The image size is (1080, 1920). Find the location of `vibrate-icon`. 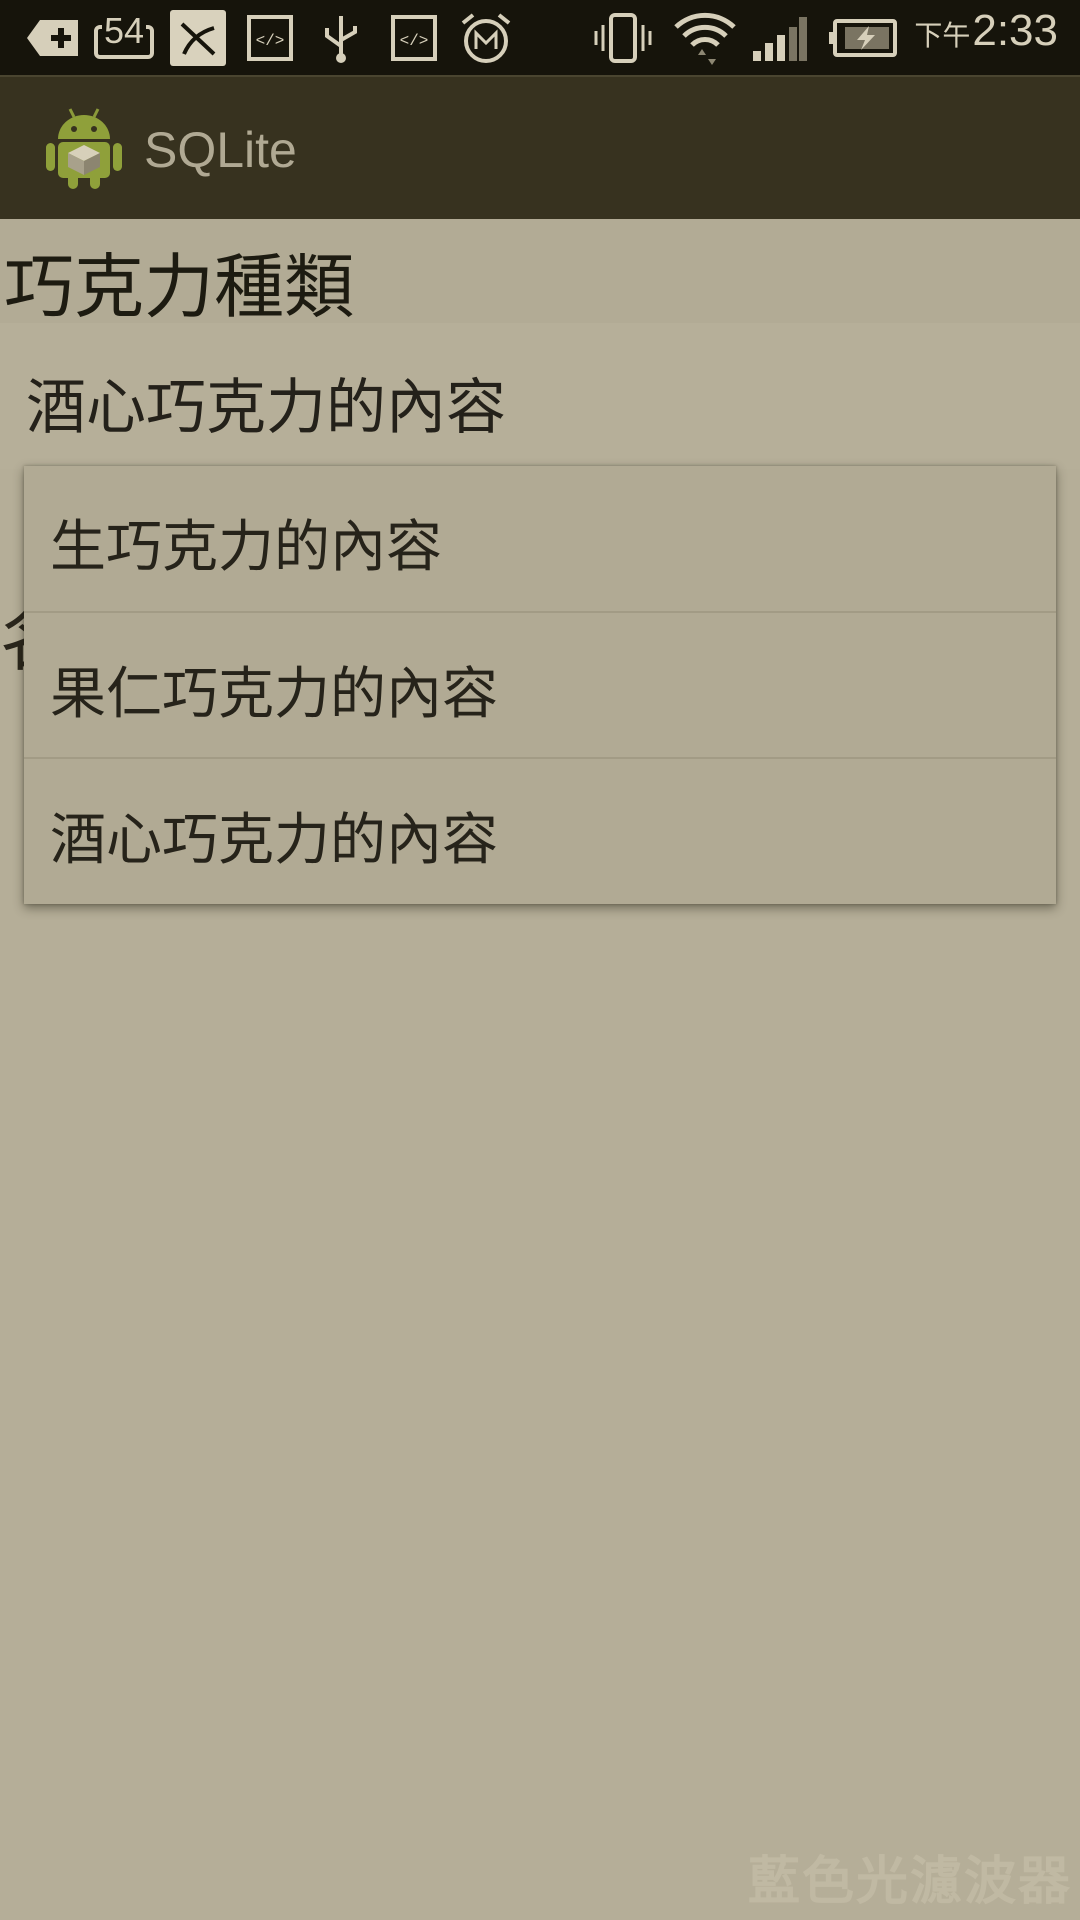

vibrate-icon is located at coordinates (623, 38).